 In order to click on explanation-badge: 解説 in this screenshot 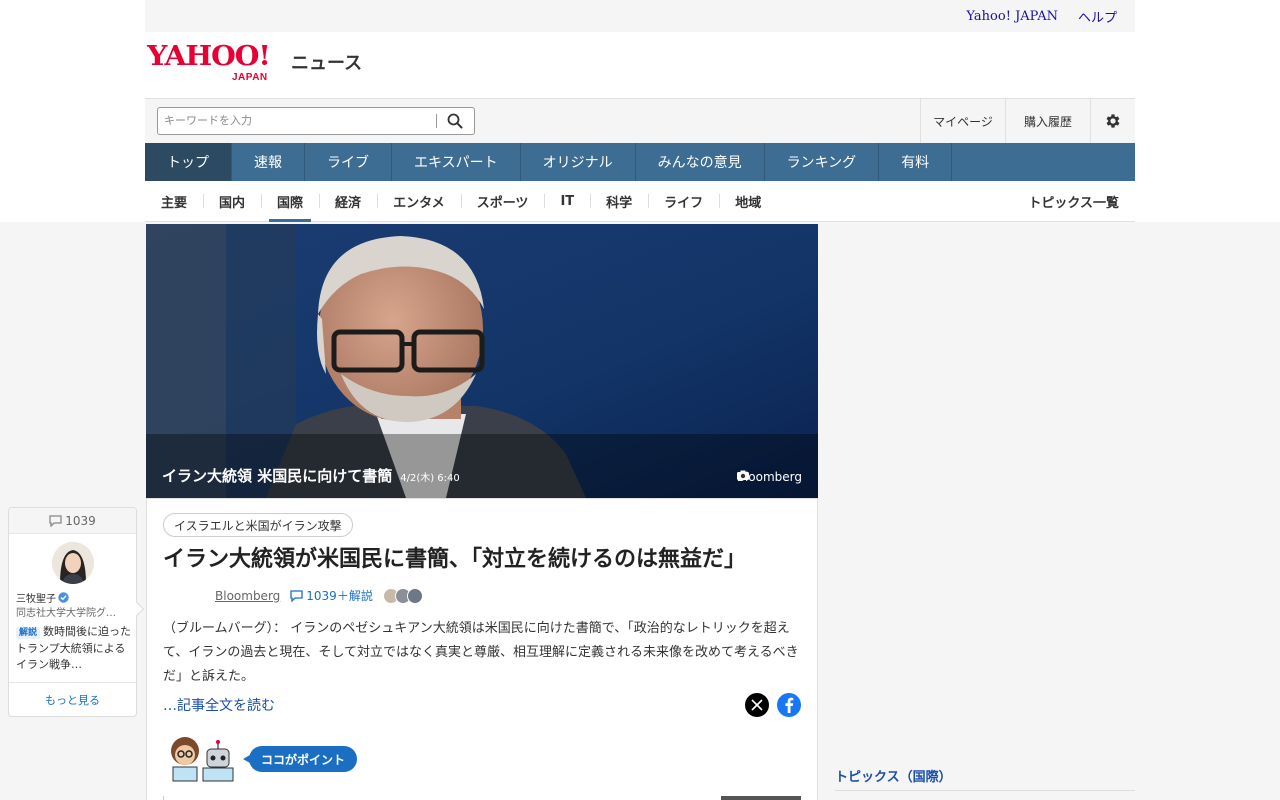, I will do `click(28, 633)`.